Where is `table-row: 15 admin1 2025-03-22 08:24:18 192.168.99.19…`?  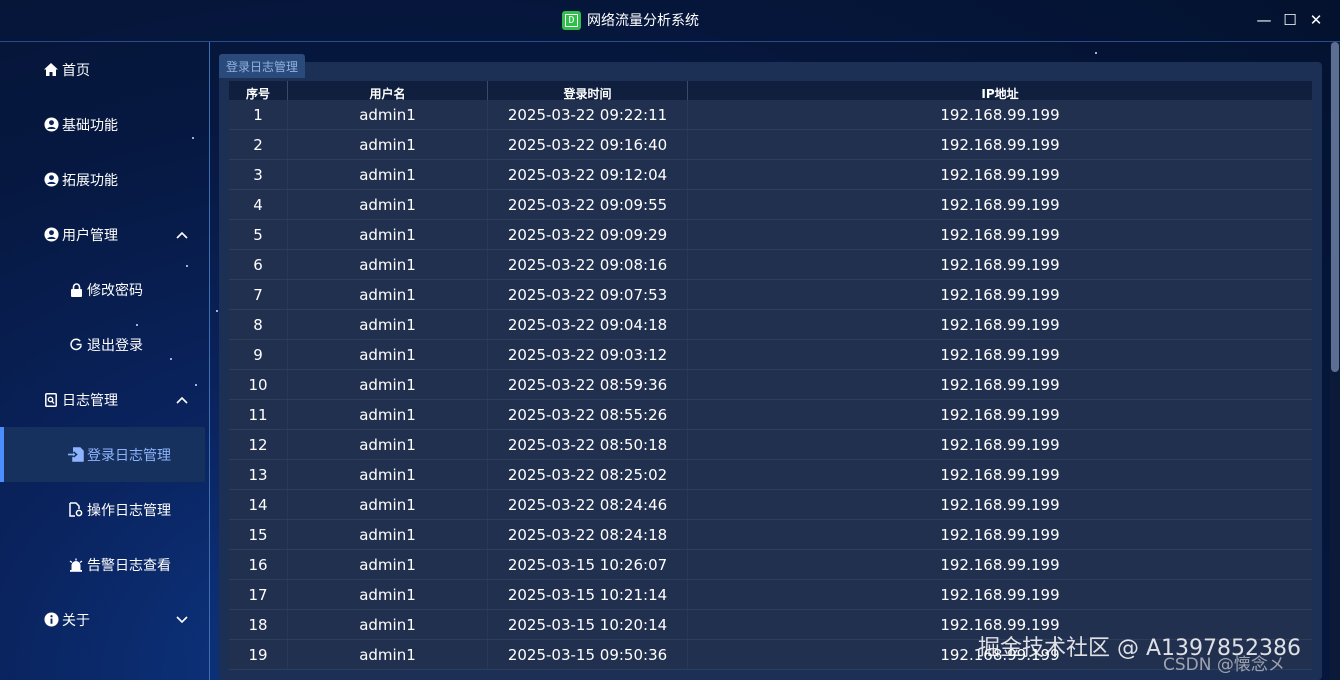 table-row: 15 admin1 2025-03-22 08:24:18 192.168.99.19… is located at coordinates (770, 535).